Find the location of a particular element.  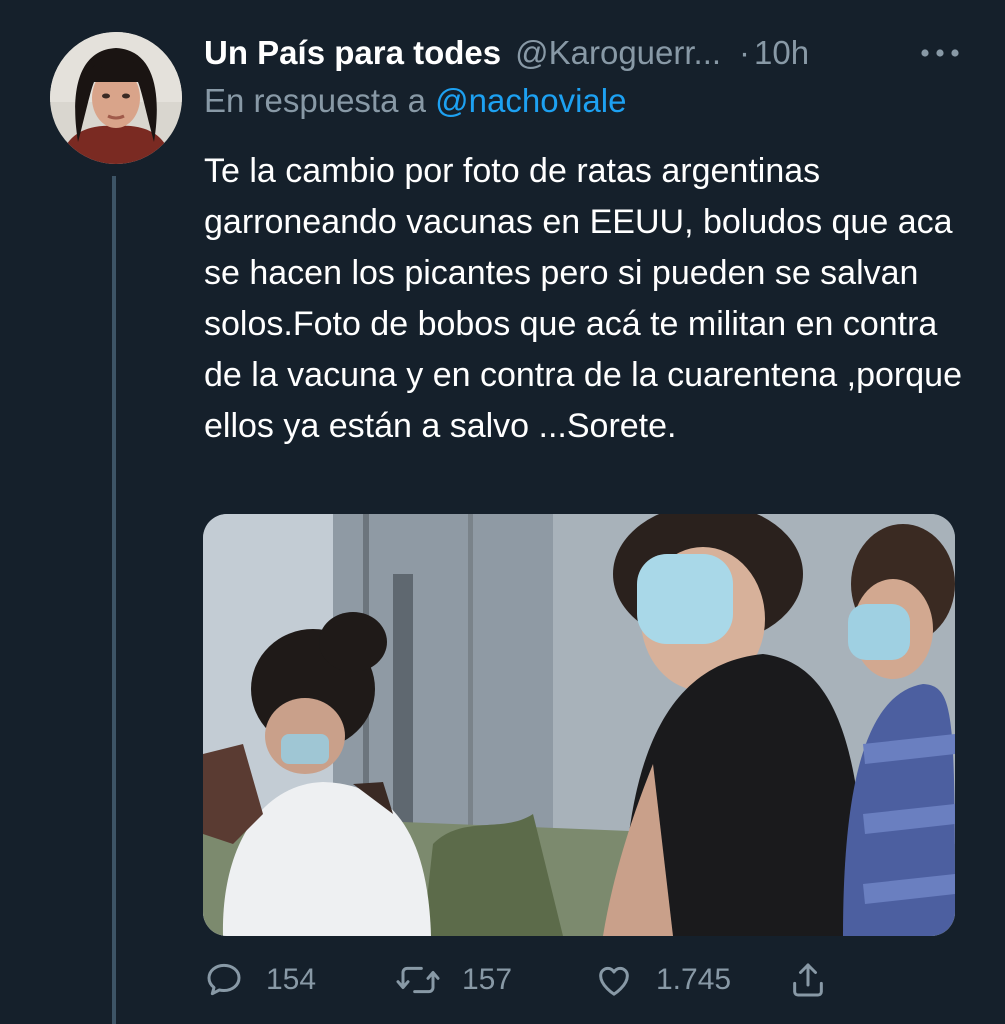

retweet-button: 157 is located at coordinates (454, 980).